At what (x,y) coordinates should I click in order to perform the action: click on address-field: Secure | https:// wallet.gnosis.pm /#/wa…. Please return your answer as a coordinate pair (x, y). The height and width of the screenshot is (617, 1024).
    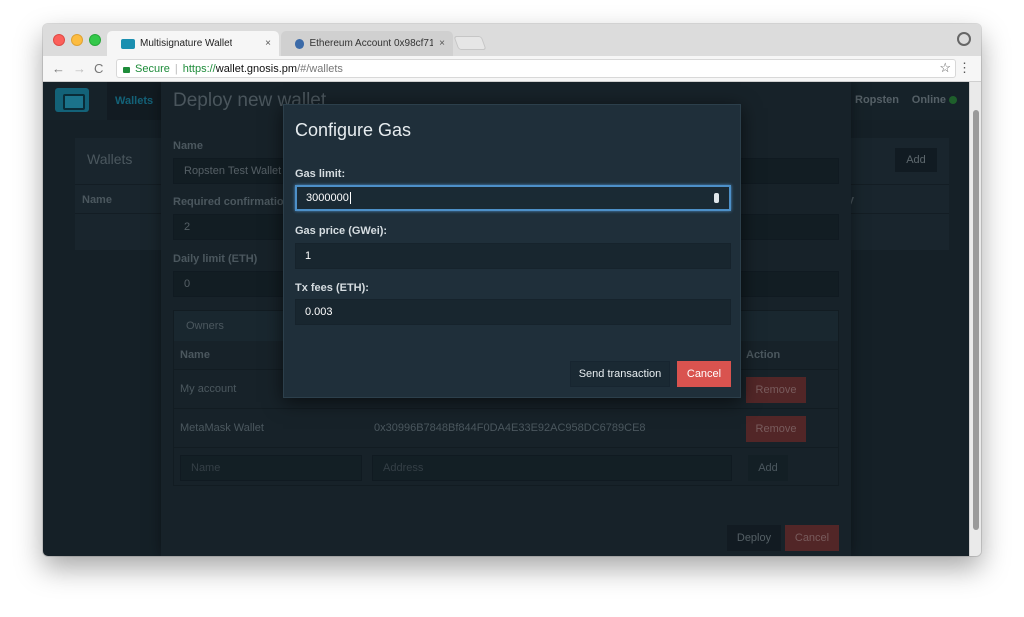
    Looking at the image, I should click on (536, 68).